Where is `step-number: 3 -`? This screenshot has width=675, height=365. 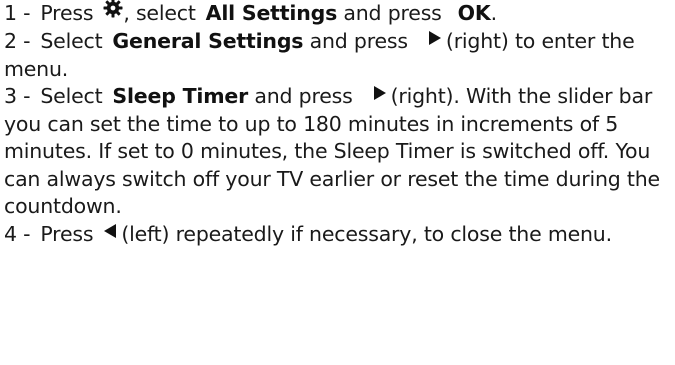 step-number: 3 - is located at coordinates (17, 96).